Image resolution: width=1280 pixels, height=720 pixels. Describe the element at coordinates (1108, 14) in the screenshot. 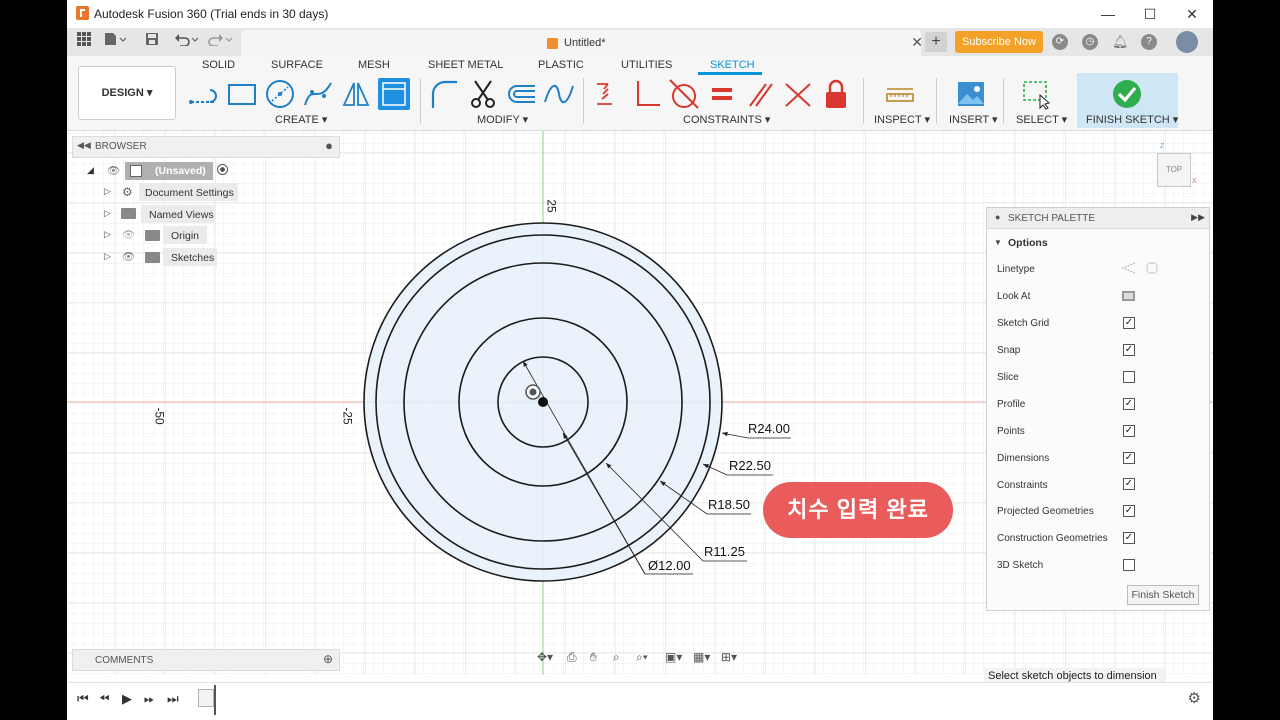

I see `minimize-button: —` at that location.